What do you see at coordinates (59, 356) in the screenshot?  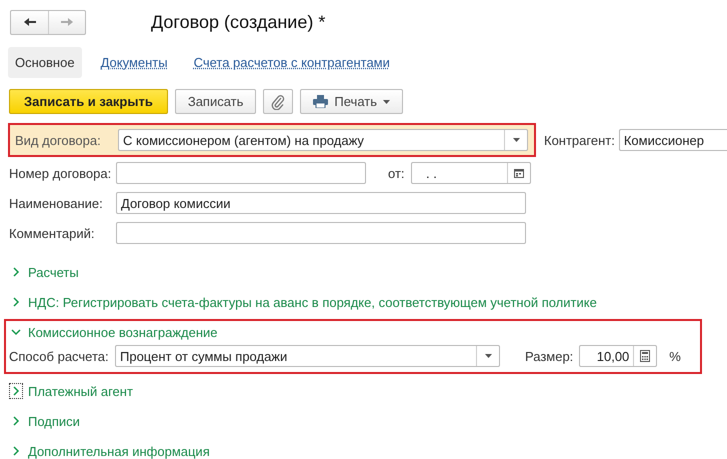 I see `field-label: Способ расчета:` at bounding box center [59, 356].